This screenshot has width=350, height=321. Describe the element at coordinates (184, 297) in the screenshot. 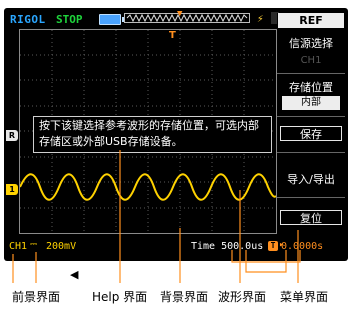

I see `caption-background: 背景界面` at that location.